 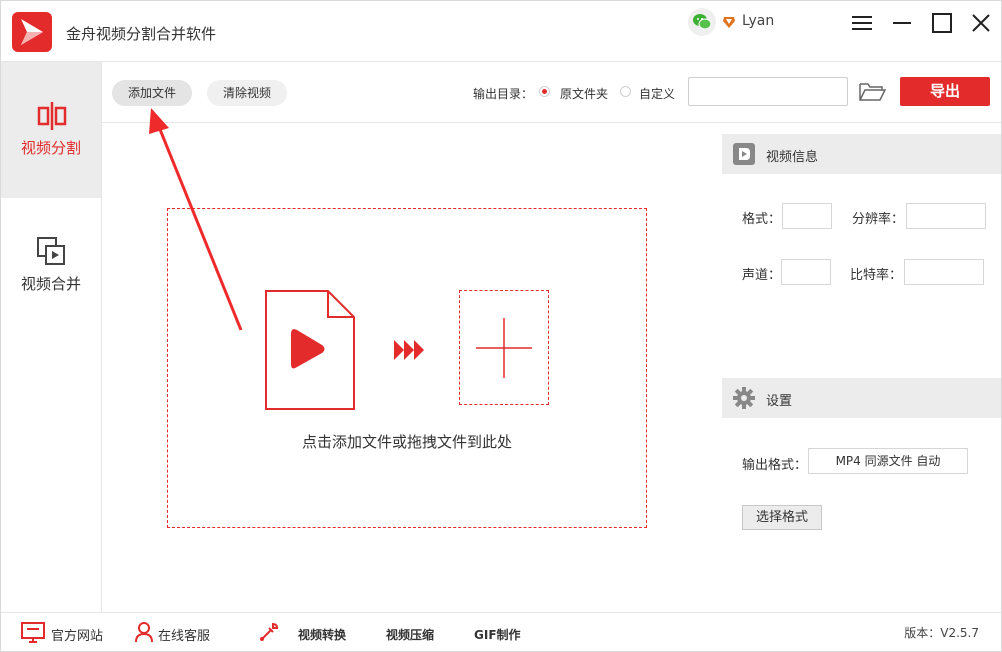 What do you see at coordinates (744, 154) in the screenshot?
I see `video-info-icon` at bounding box center [744, 154].